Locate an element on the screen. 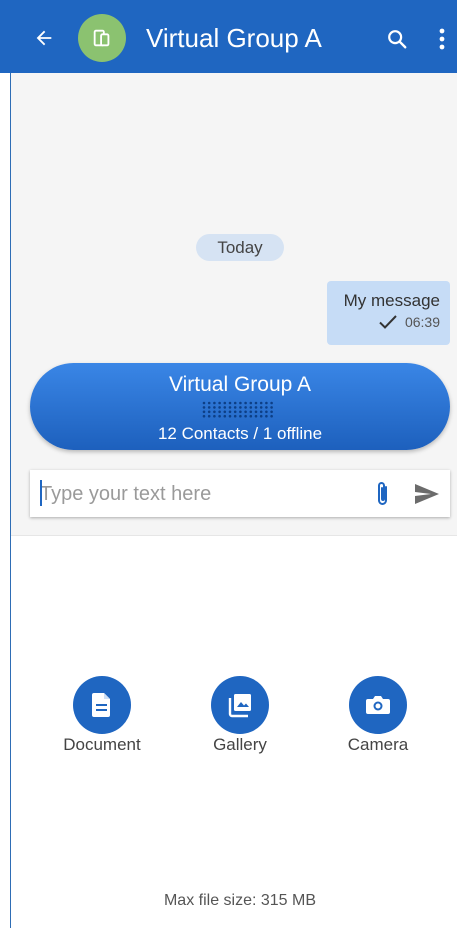  group-card-status: 12 Contacts / 1 offline is located at coordinates (240, 433).